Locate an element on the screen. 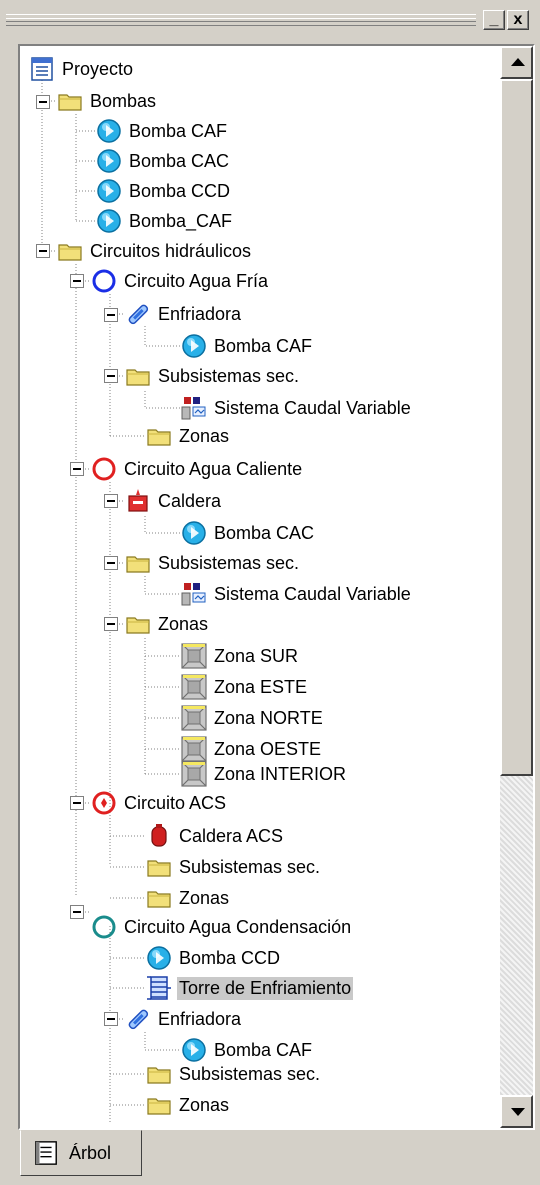 The height and width of the screenshot is (1185, 540). tree-node-zona-este: Zona ESTE is located at coordinates (244, 687).